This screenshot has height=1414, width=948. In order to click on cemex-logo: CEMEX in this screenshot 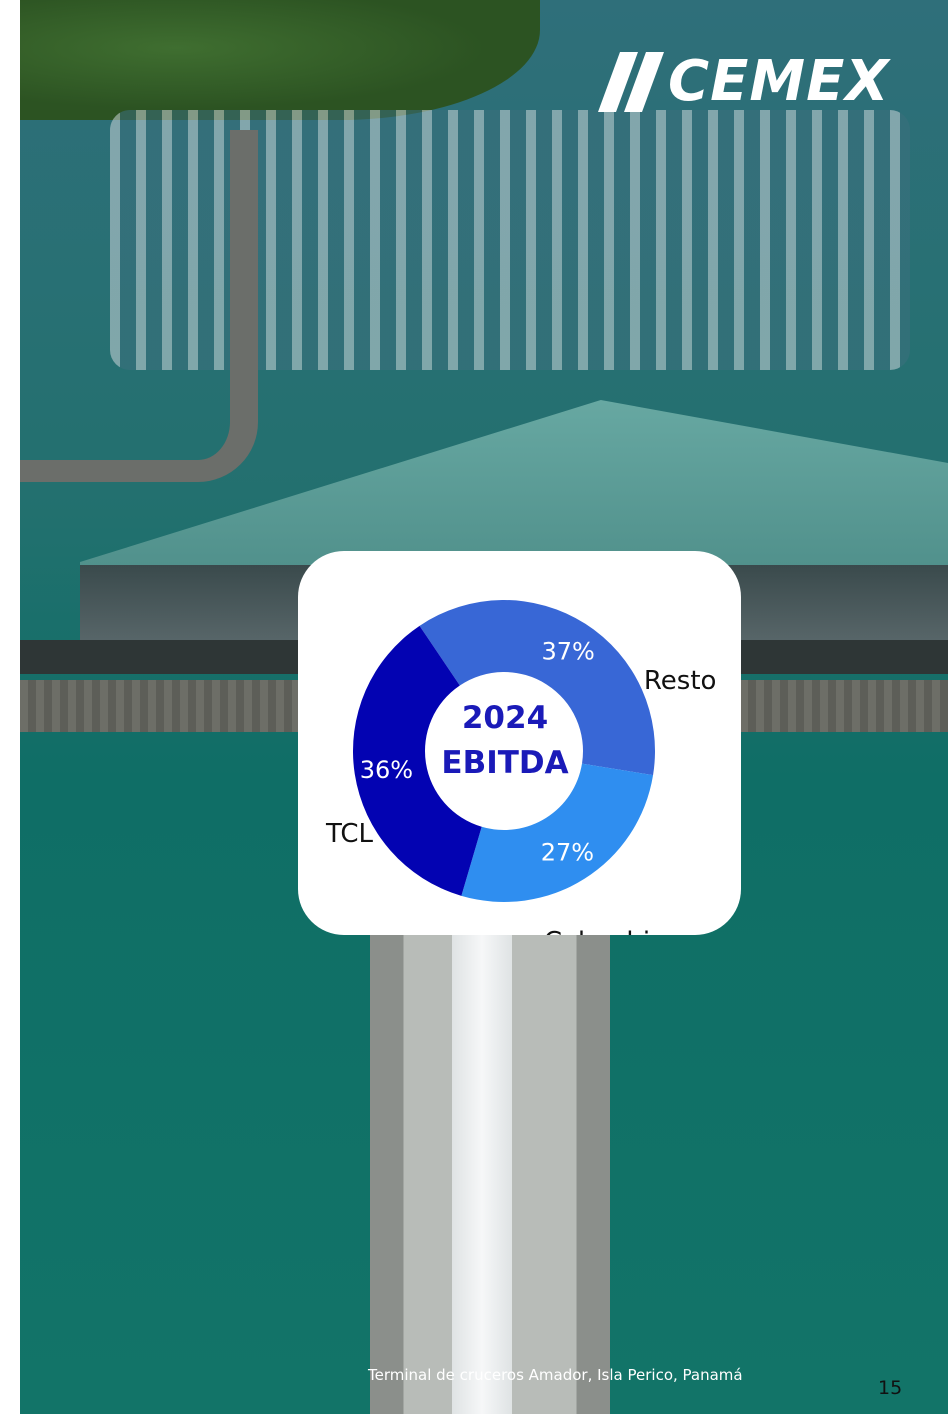, I will do `click(744, 82)`.